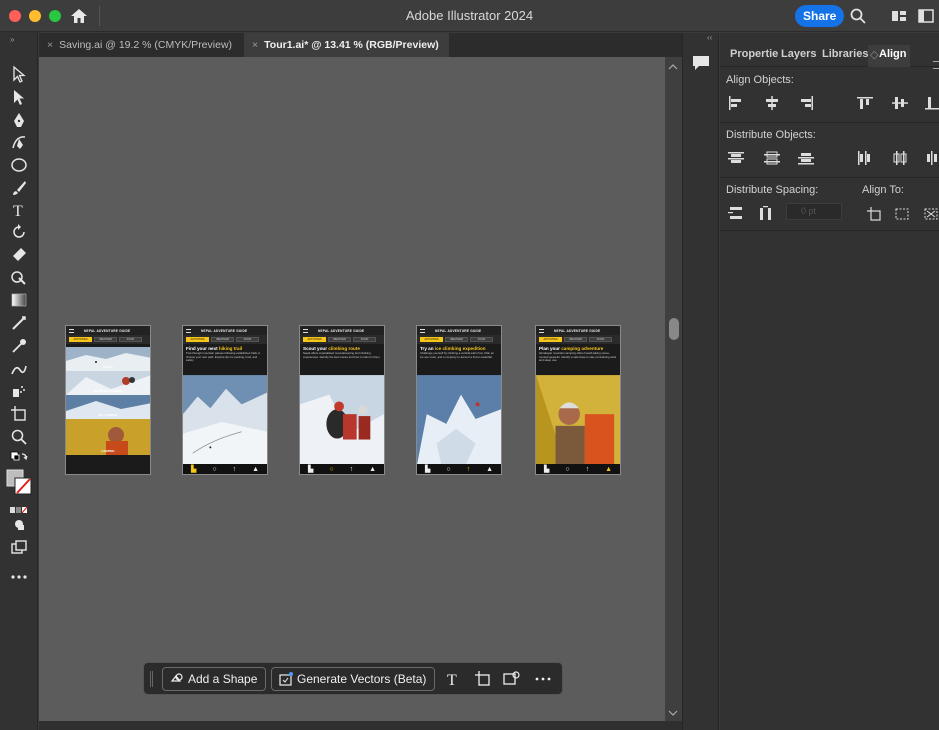 The height and width of the screenshot is (730, 939). Describe the element at coordinates (736, 213) in the screenshot. I see `vertical-distribute-space-icon` at that location.